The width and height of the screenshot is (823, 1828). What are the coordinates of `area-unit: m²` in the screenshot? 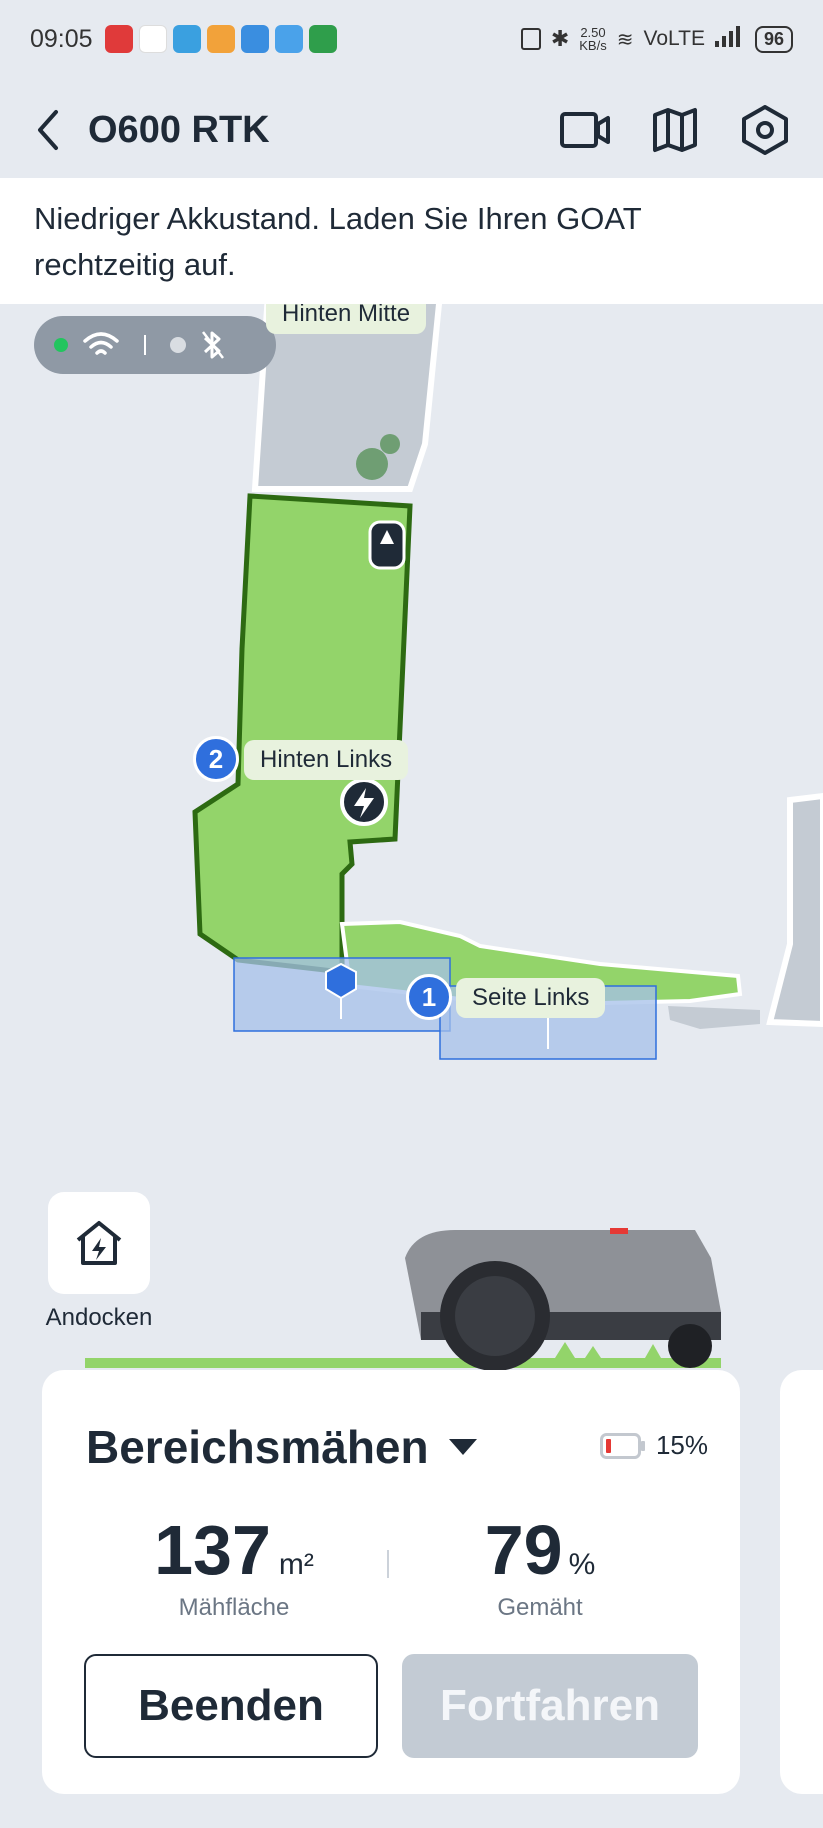 It's located at (296, 1564).